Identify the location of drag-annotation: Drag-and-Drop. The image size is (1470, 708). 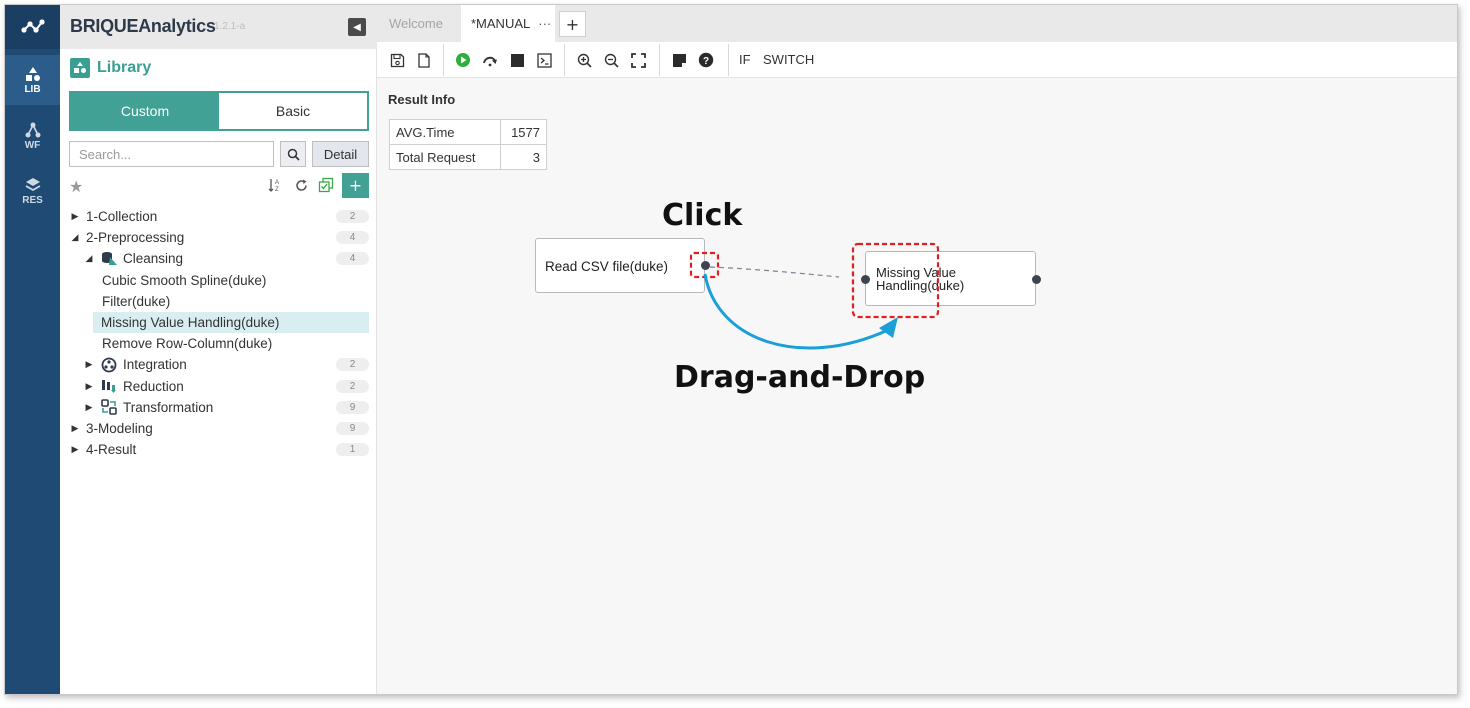
(800, 377).